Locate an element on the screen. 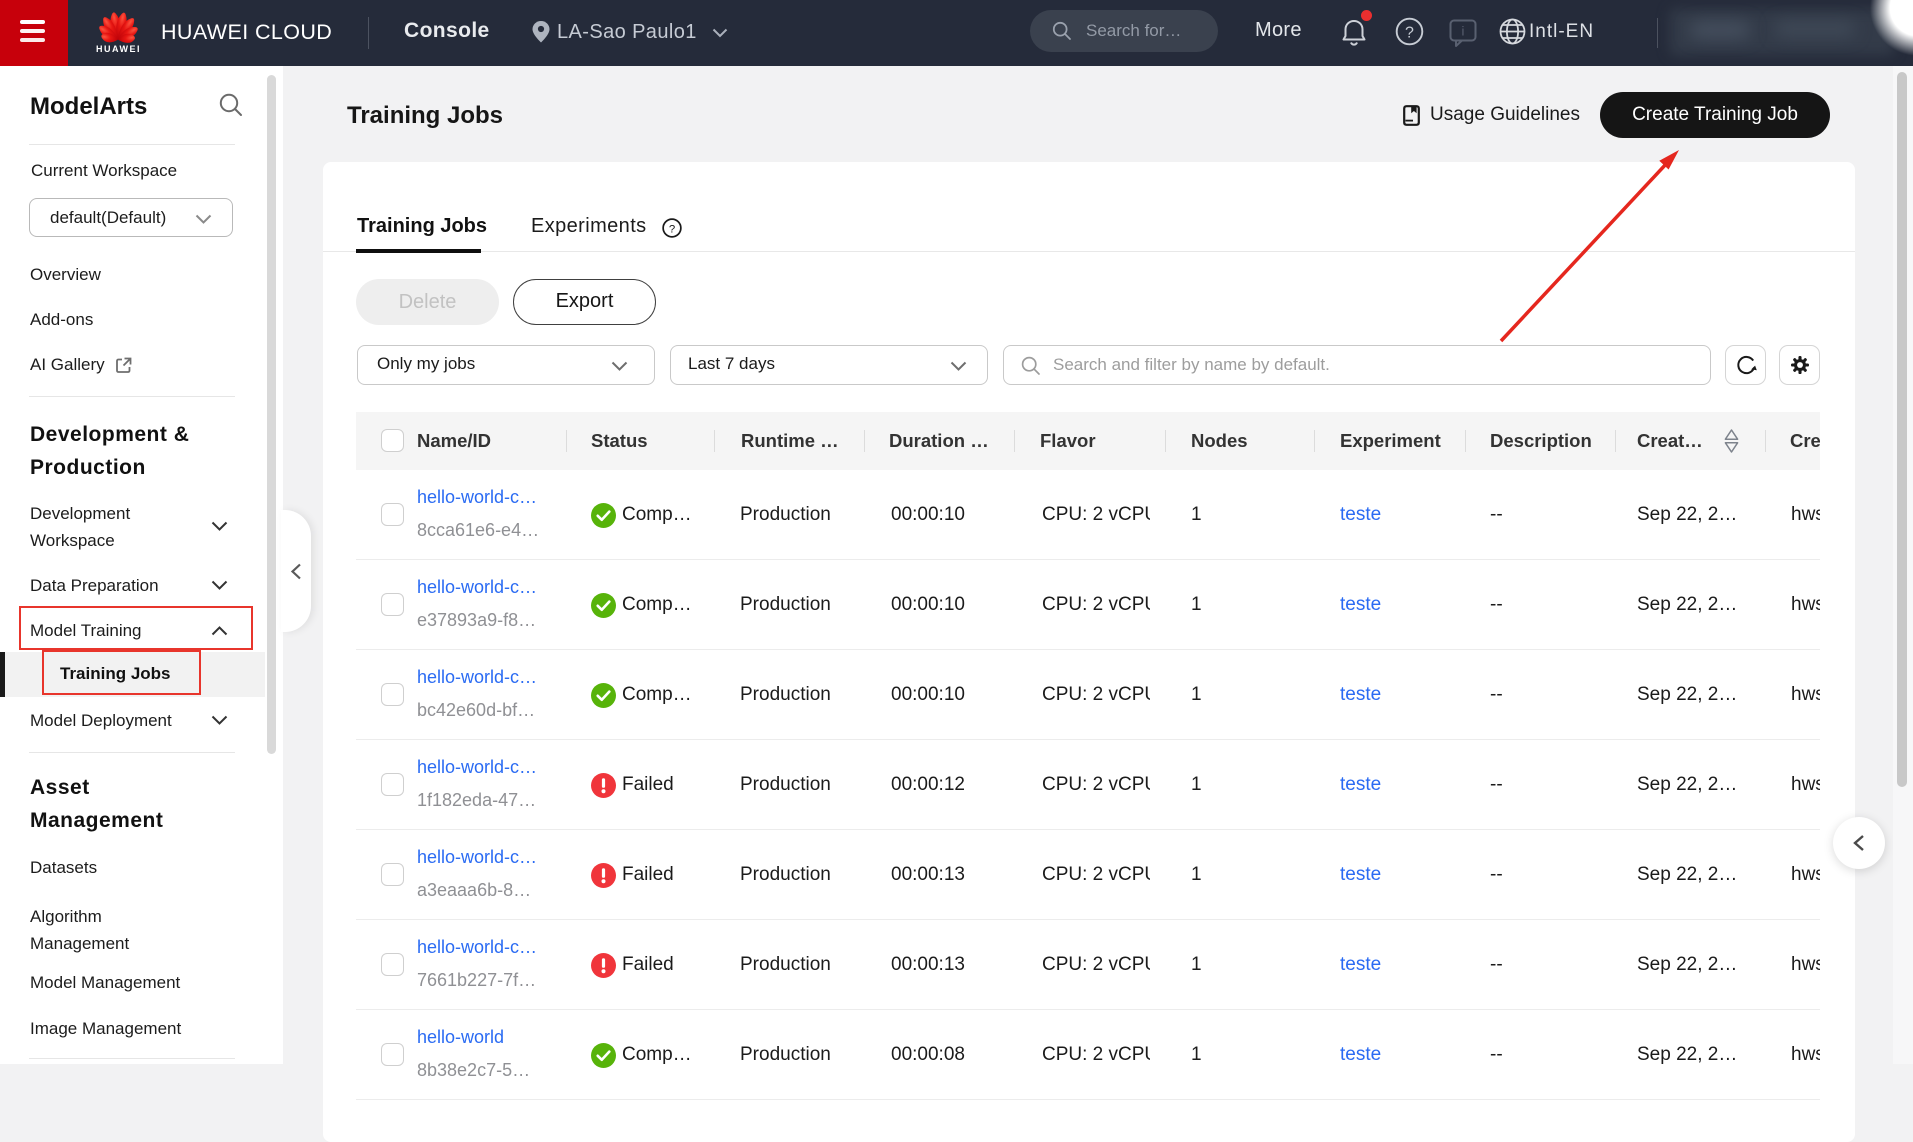  svg-text: i is located at coordinates (1463, 31).